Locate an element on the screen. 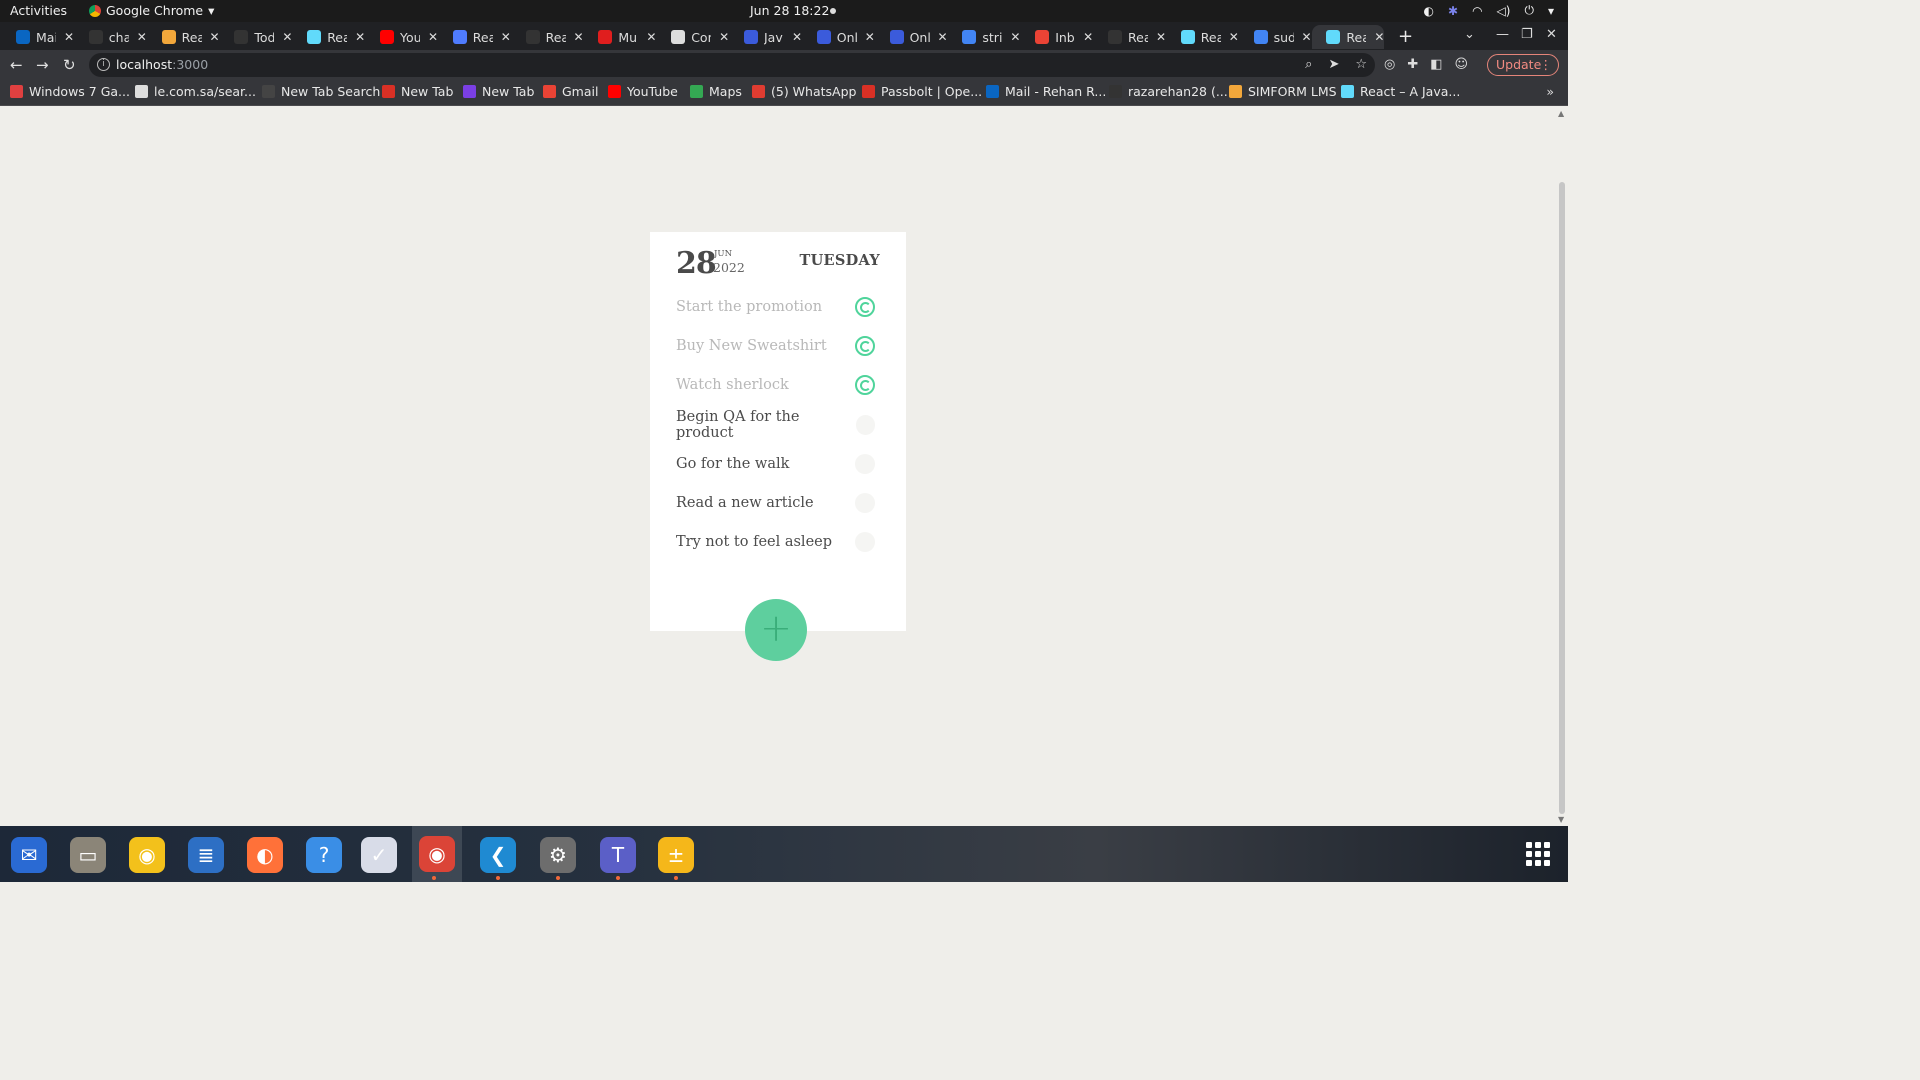  address-bar: i localhost:3000 ⌕ ➤ ☆ is located at coordinates (732, 65).